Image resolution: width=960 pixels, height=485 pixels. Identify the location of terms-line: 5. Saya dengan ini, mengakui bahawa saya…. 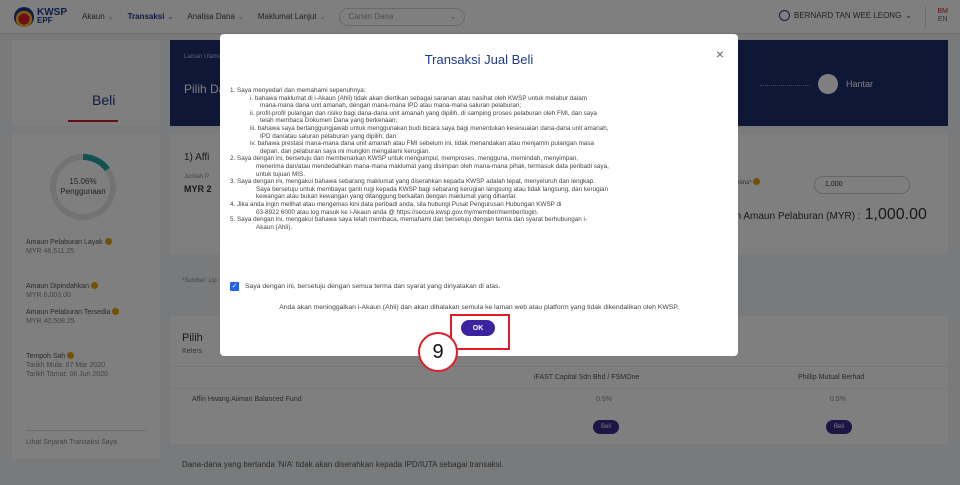
(409, 220).